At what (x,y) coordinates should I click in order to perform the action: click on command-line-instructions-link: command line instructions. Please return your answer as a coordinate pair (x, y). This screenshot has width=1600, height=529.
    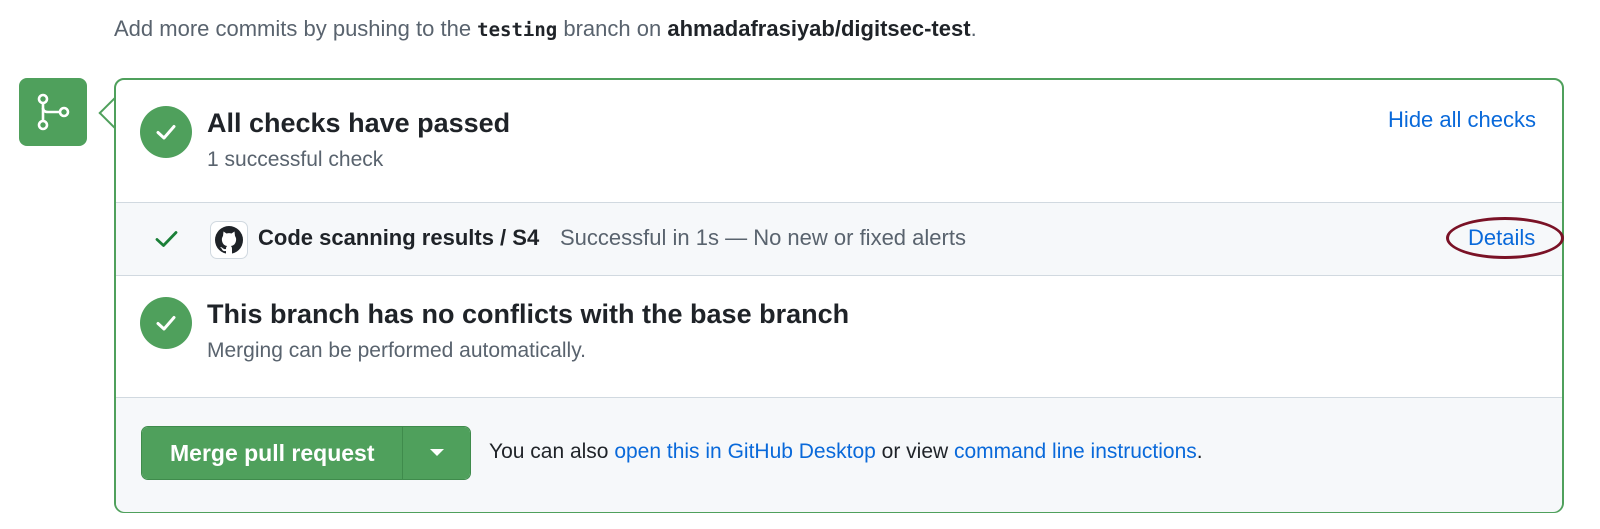
    Looking at the image, I should click on (1075, 451).